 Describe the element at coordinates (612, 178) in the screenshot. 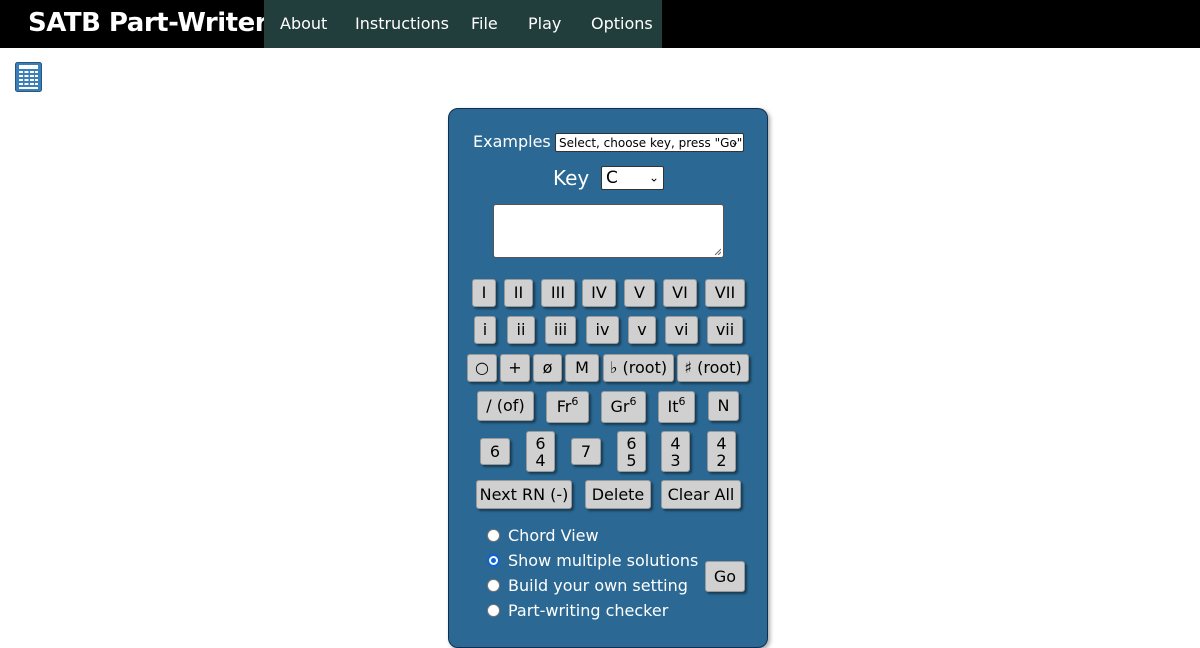

I see `key-select-value: C` at that location.